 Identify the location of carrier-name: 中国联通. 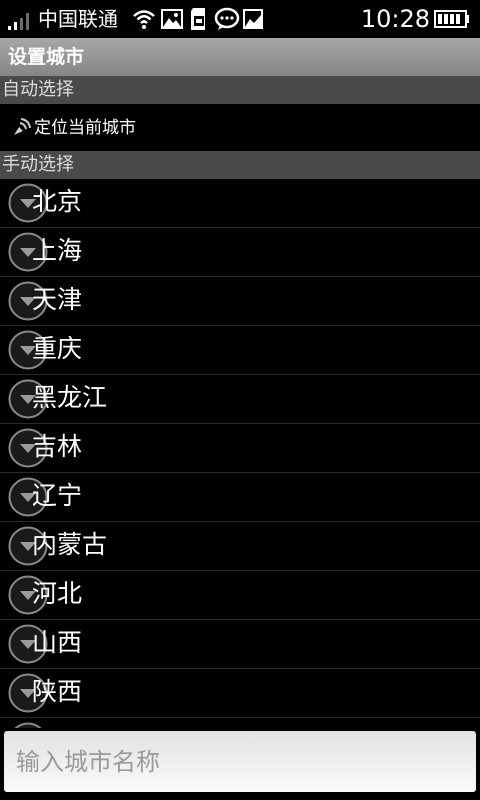
(78, 19).